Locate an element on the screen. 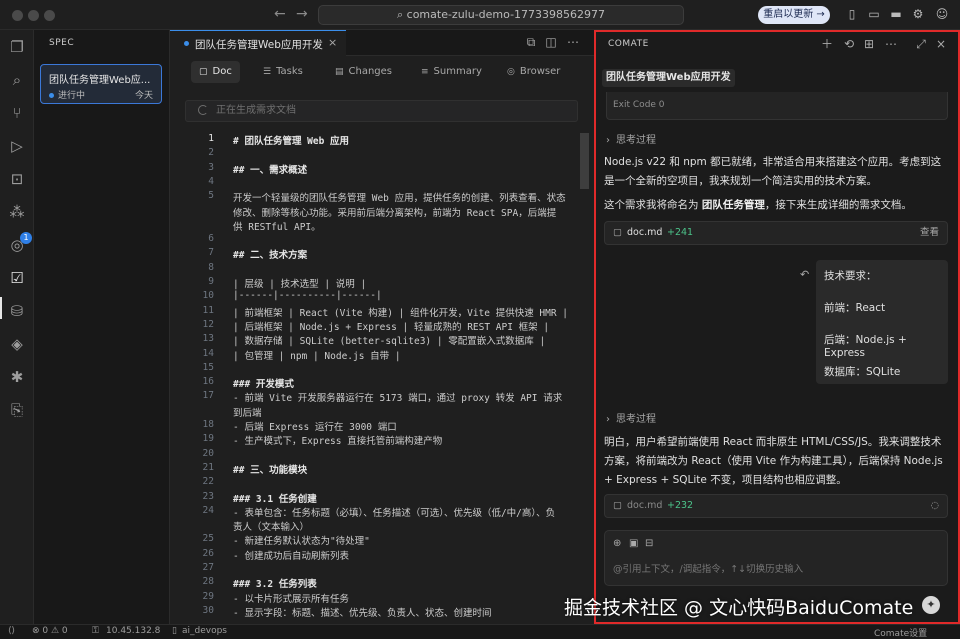 The image size is (960, 639). spec-checklist-icon: ☑ is located at coordinates (17, 278).